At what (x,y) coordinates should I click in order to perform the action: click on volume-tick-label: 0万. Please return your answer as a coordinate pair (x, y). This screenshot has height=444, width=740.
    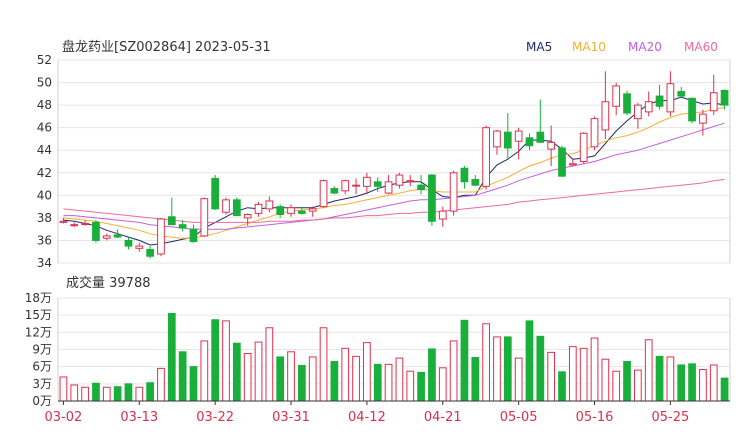
    Looking at the image, I should click on (42, 401).